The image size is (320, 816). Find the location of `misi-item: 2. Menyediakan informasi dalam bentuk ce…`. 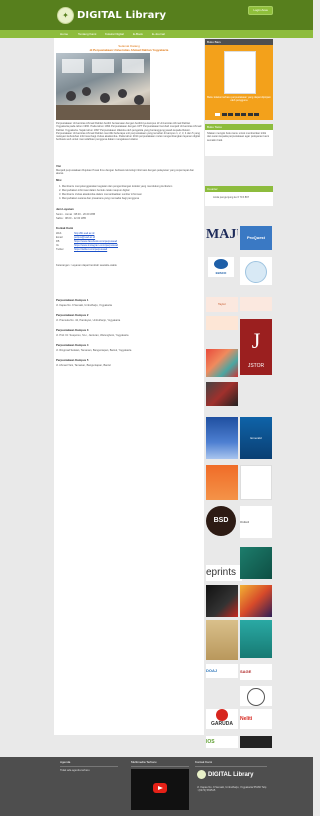

misi-item: 2. Menyediakan informasi dalam bentuk ce… is located at coordinates (94, 190).